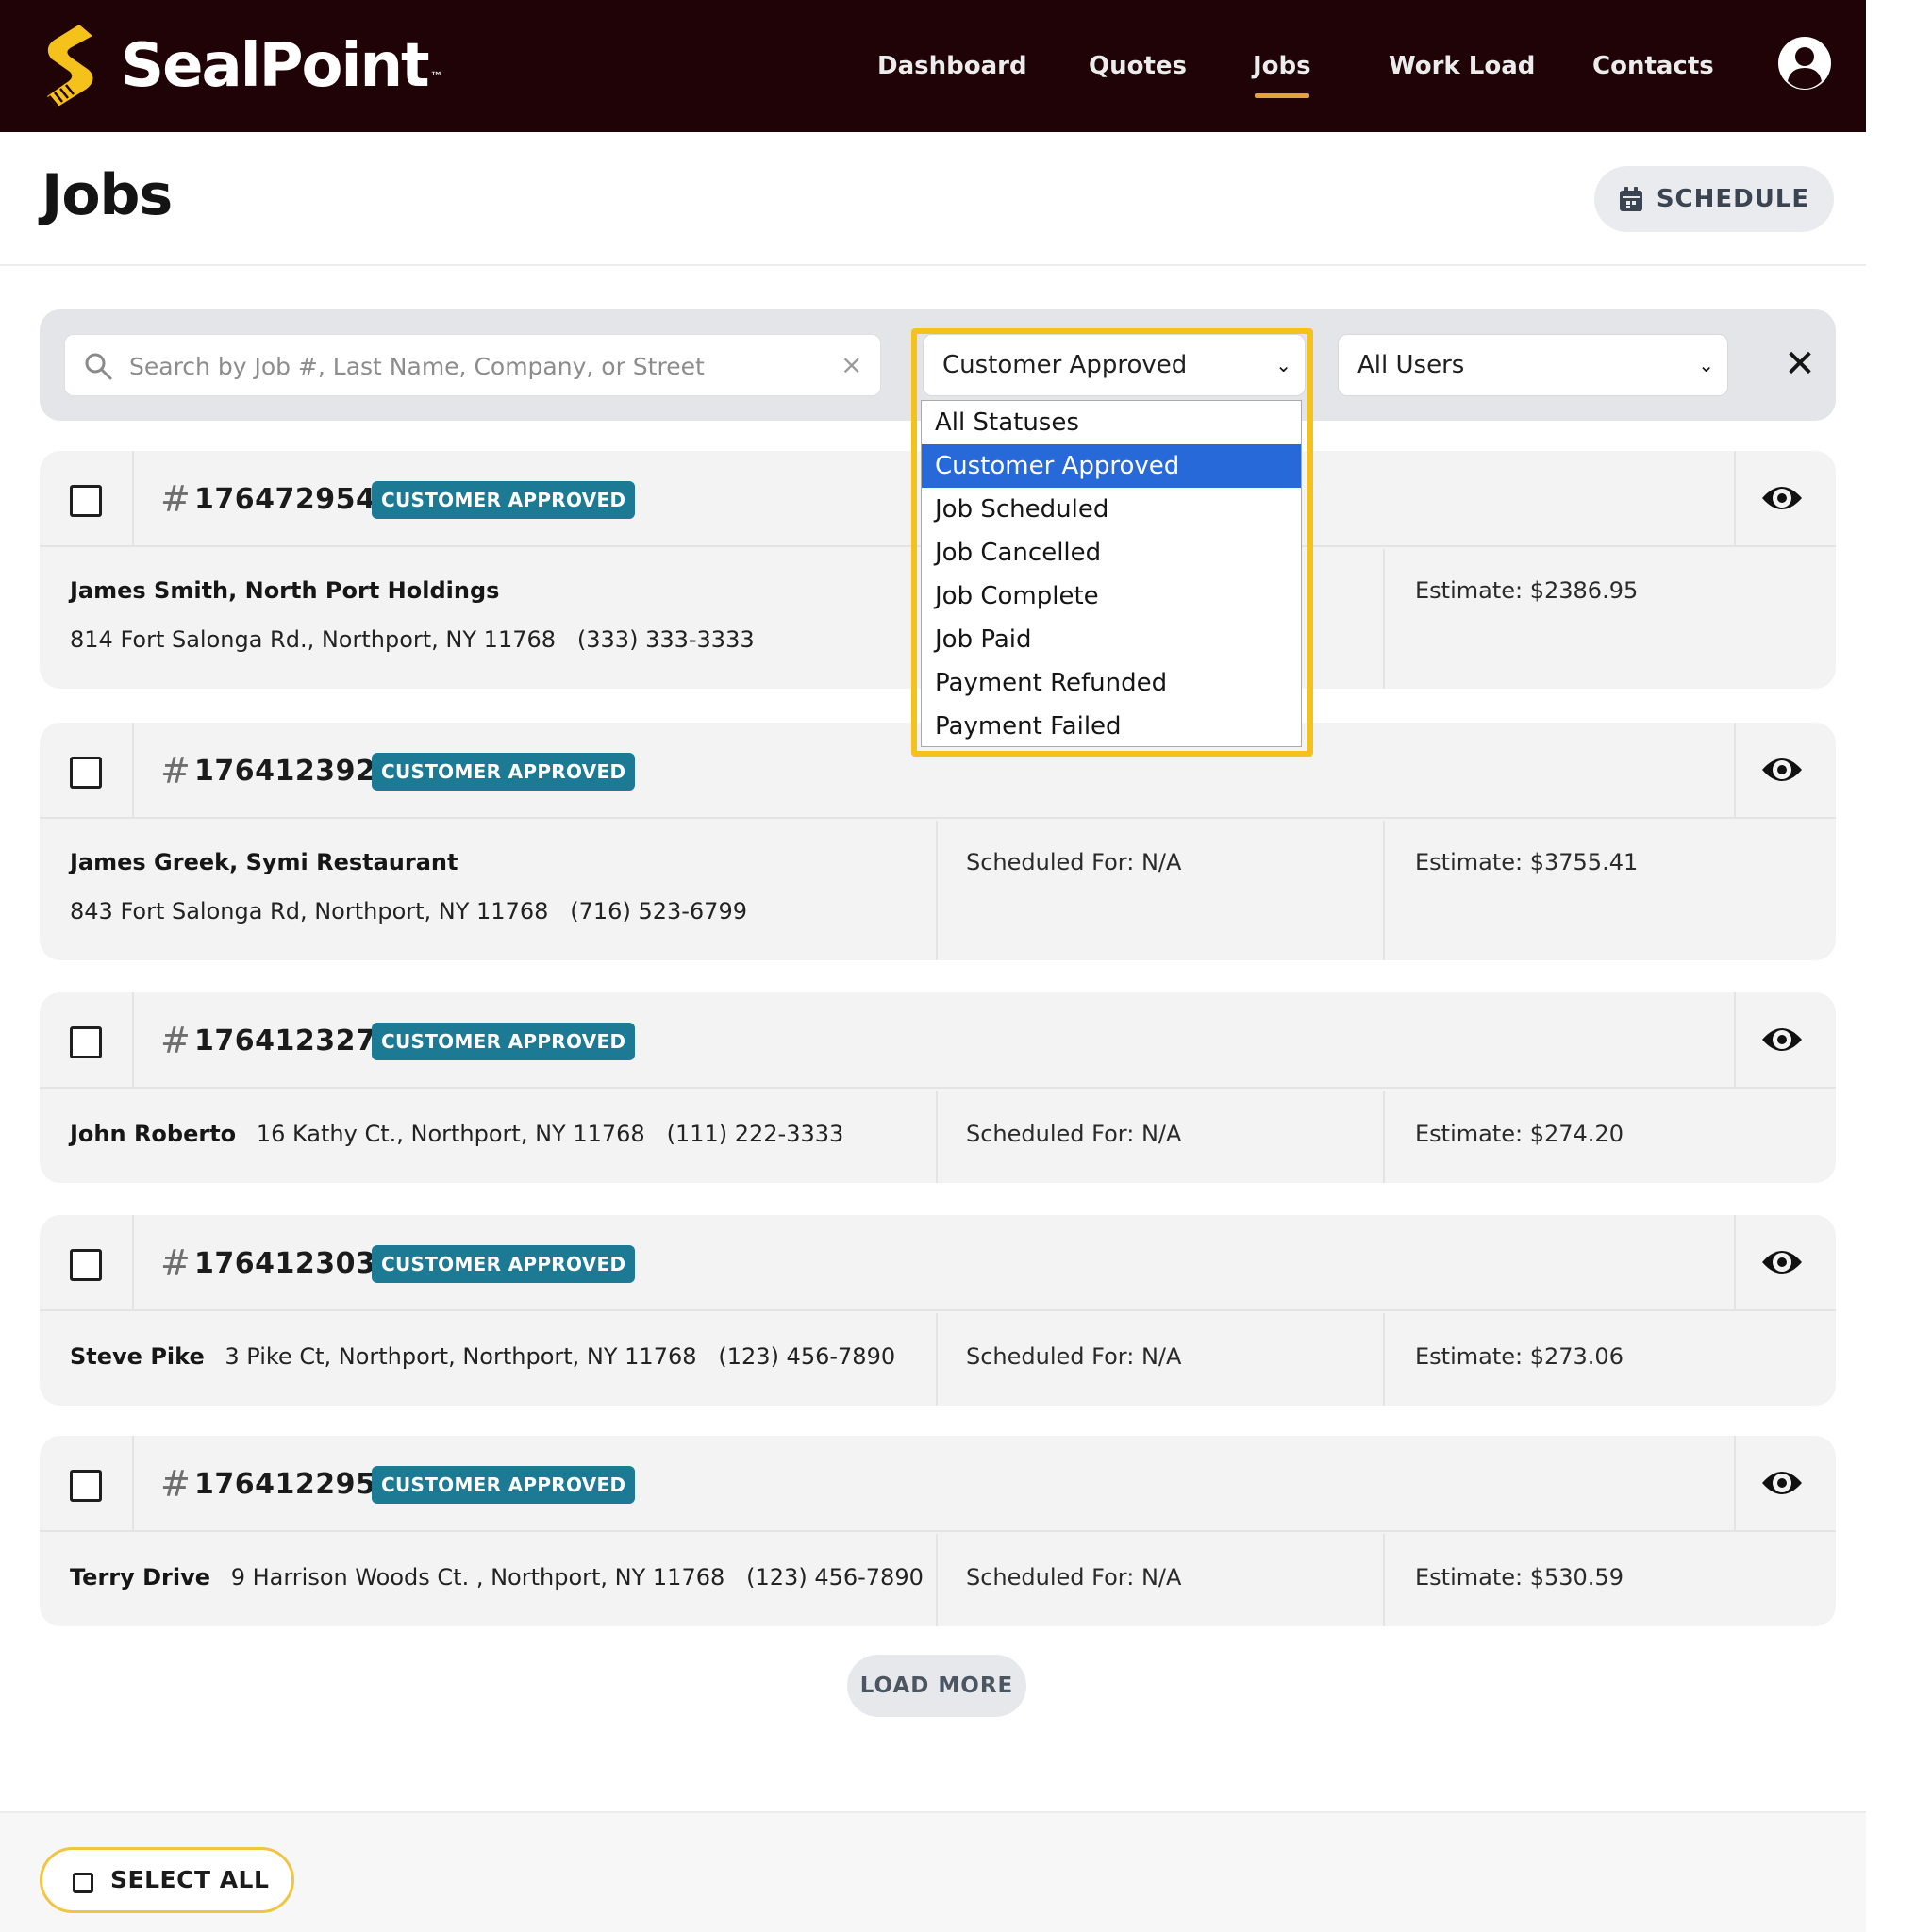 Image resolution: width=1932 pixels, height=1932 pixels. I want to click on customer-name: James Greek, Symi Restaurant, so click(264, 862).